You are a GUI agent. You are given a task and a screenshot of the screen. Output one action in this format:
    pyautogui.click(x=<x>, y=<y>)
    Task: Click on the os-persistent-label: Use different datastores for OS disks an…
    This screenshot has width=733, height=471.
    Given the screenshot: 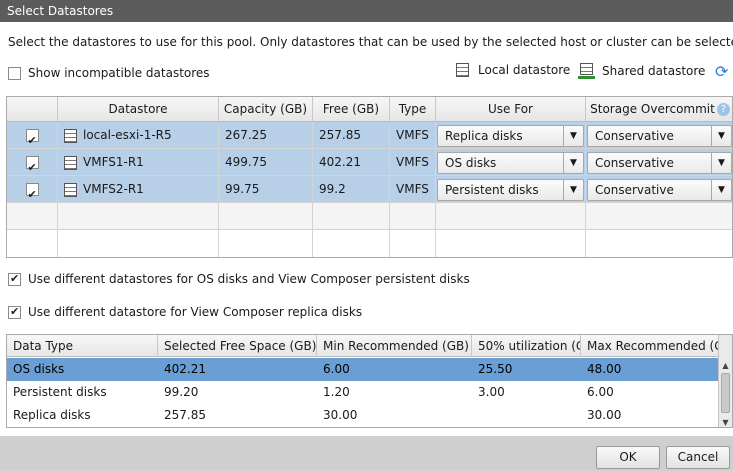 What is the action you would take?
    pyautogui.click(x=249, y=279)
    